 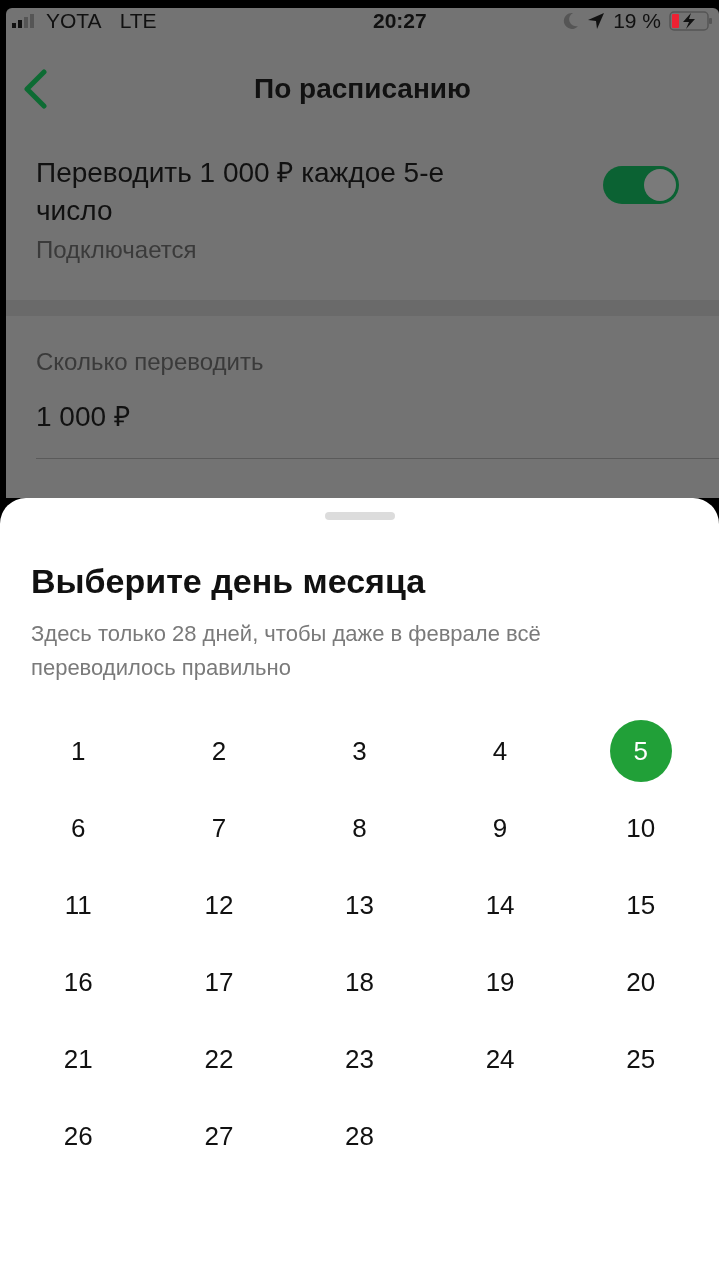 What do you see at coordinates (359, 905) in the screenshot?
I see `day-option: 13` at bounding box center [359, 905].